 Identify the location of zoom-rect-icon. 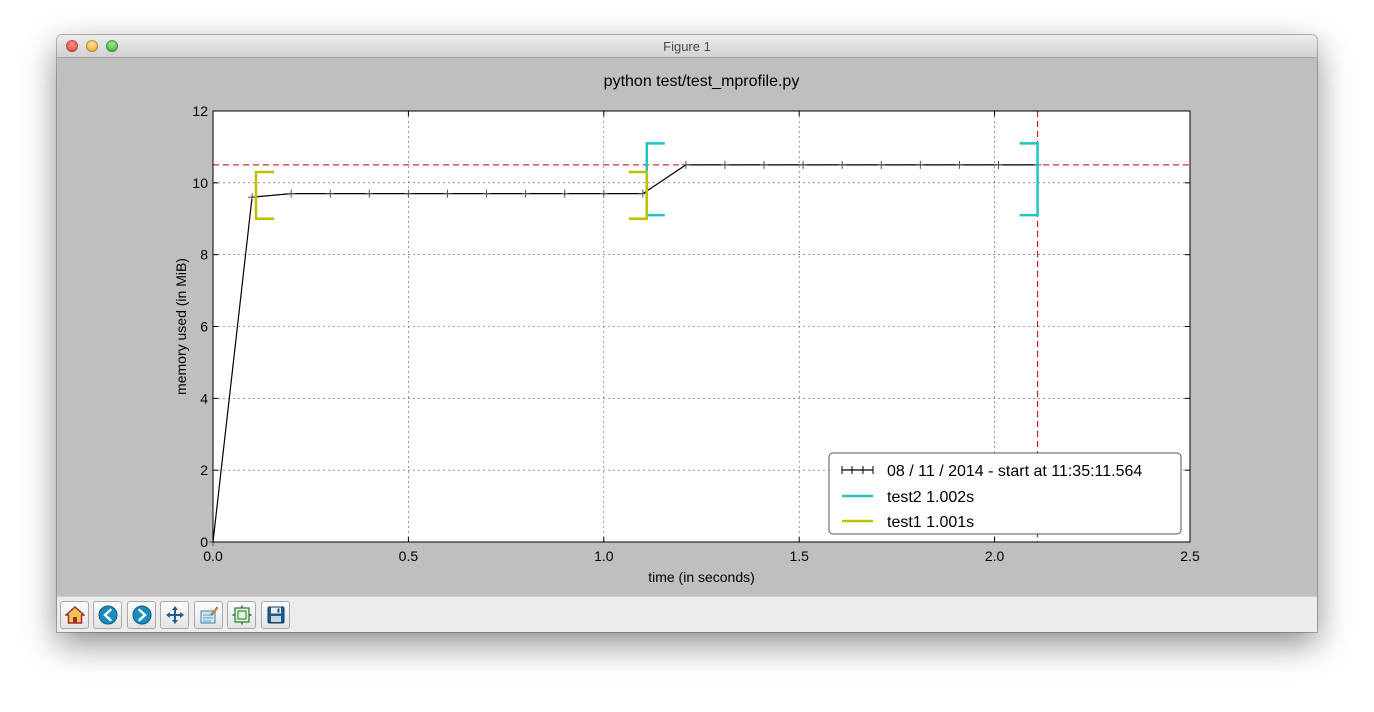
(209, 615).